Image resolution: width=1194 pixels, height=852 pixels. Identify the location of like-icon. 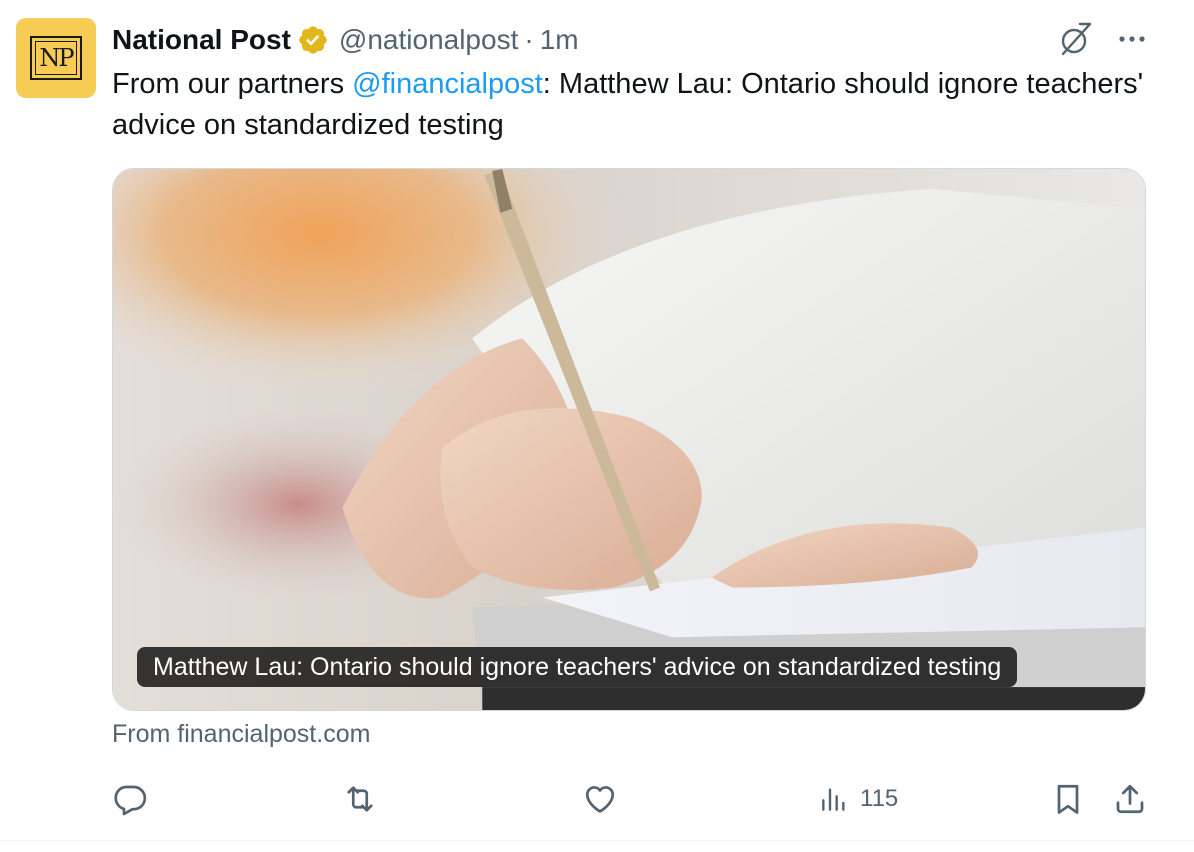
(600, 799).